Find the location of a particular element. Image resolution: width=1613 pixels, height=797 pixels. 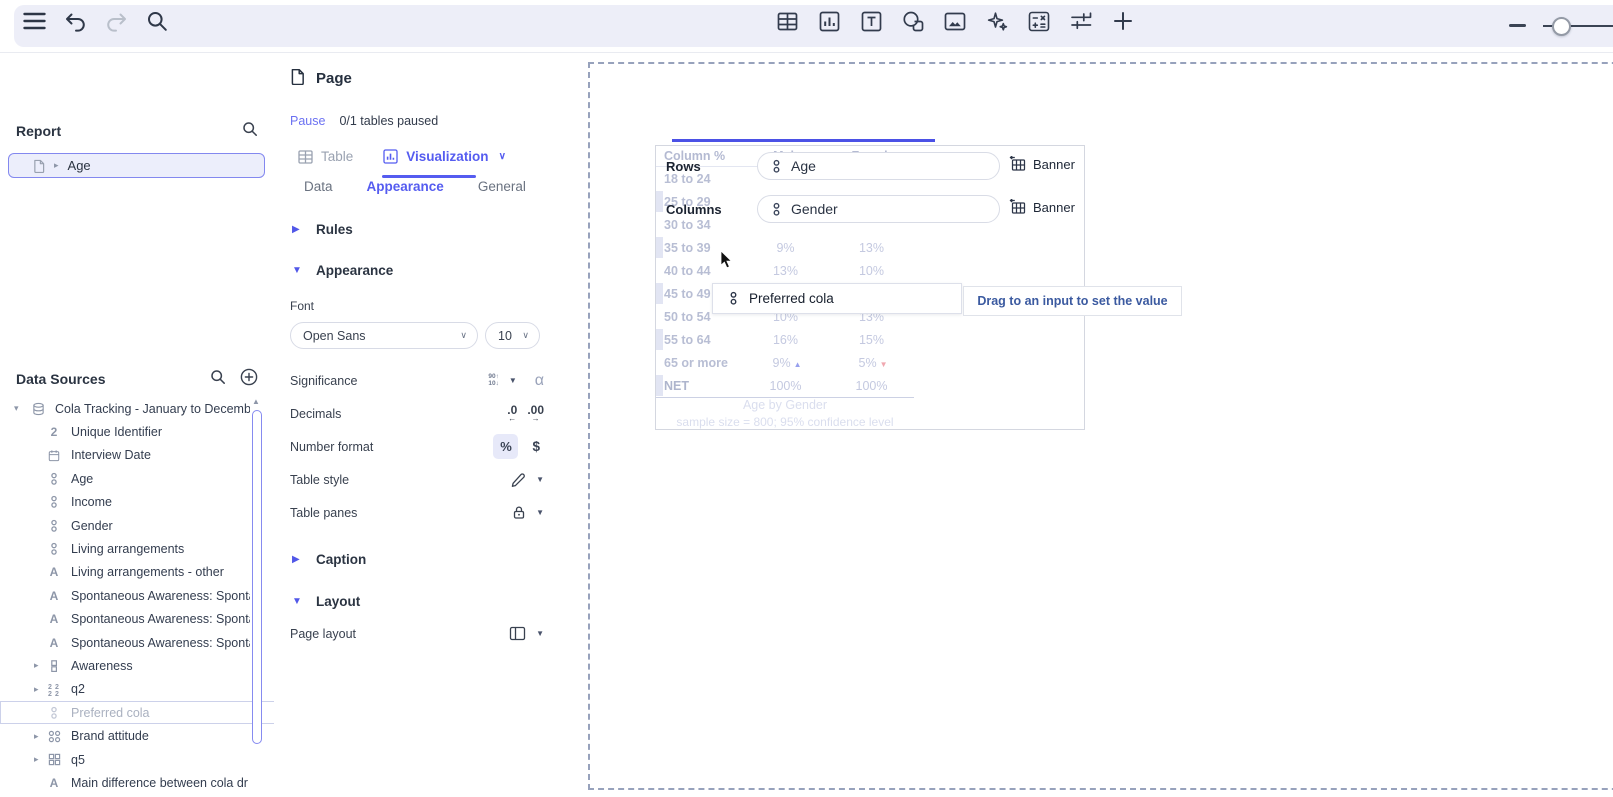

tree-item: Age is located at coordinates (137, 478).